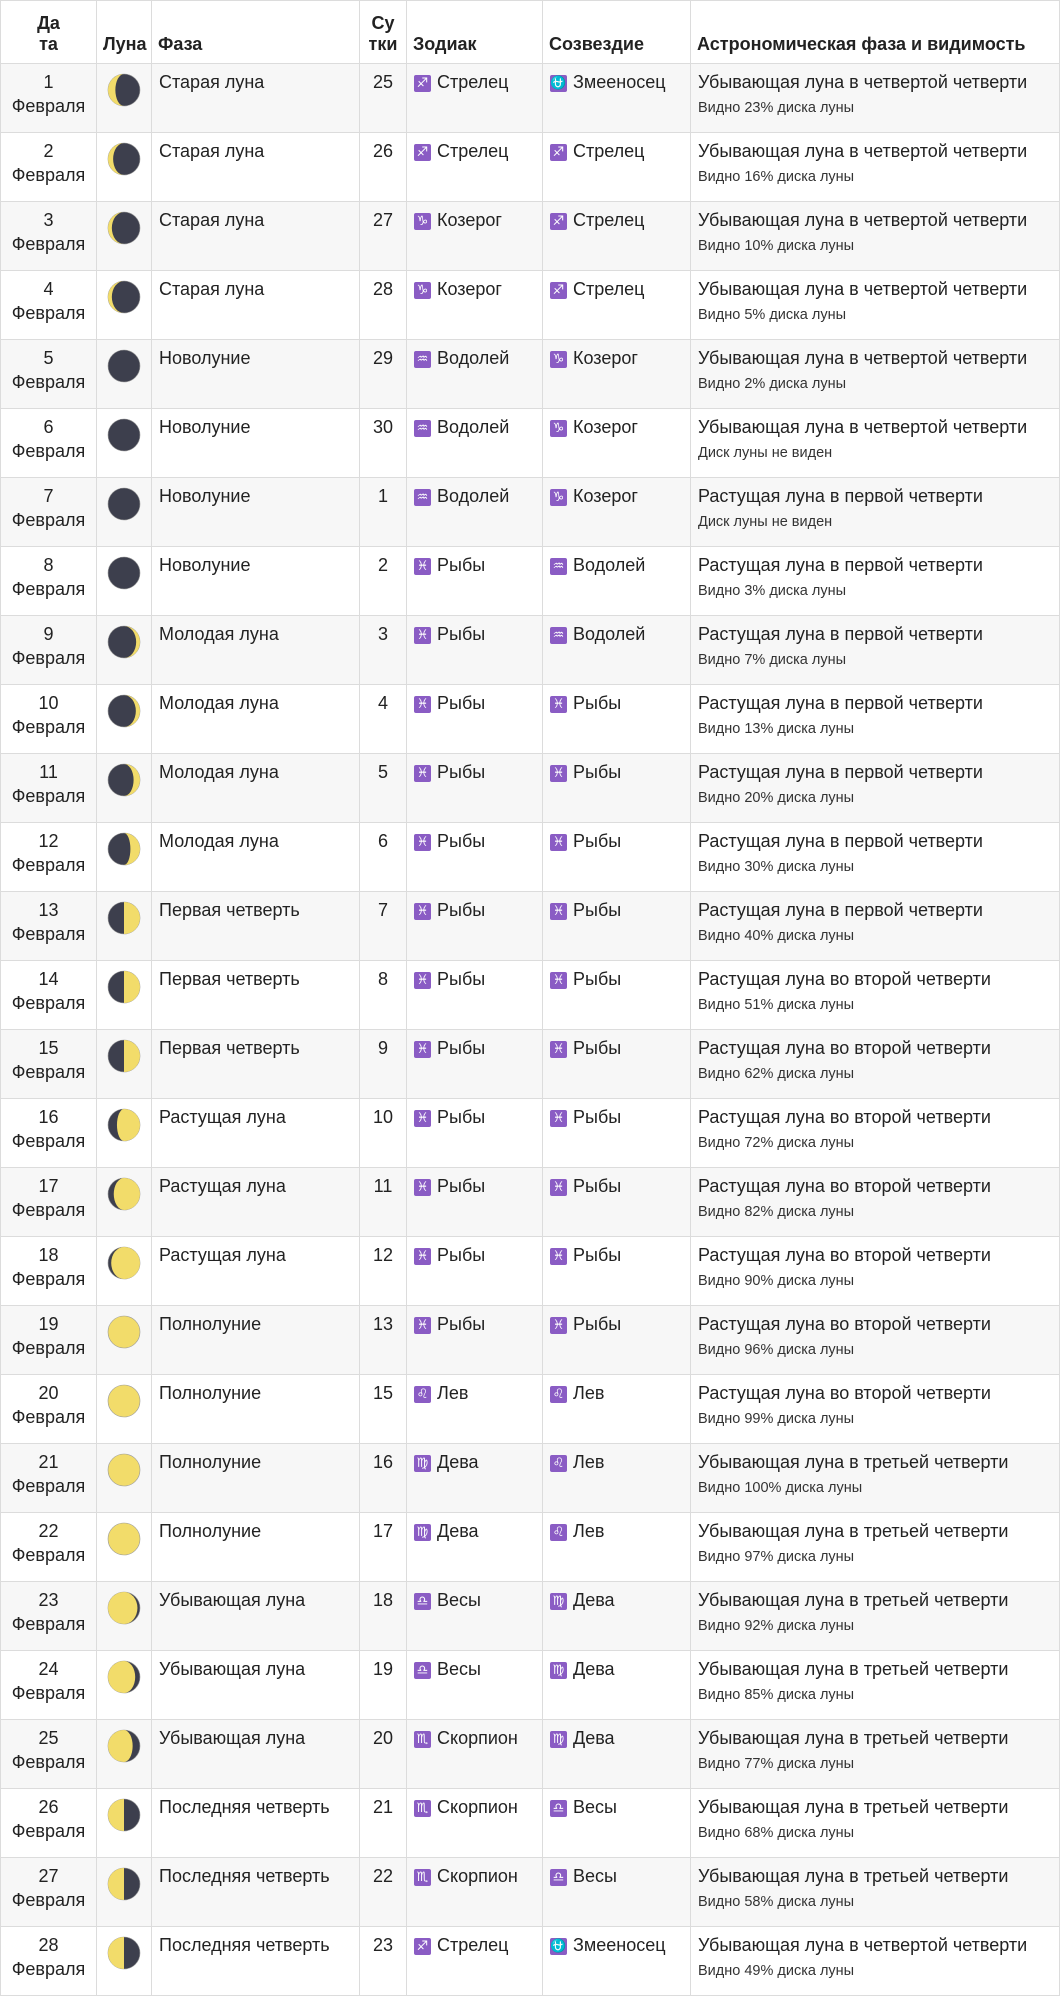 The width and height of the screenshot is (1061, 1996). I want to click on astro-phase: Убывающая луна в третьей четверти, so click(853, 1669).